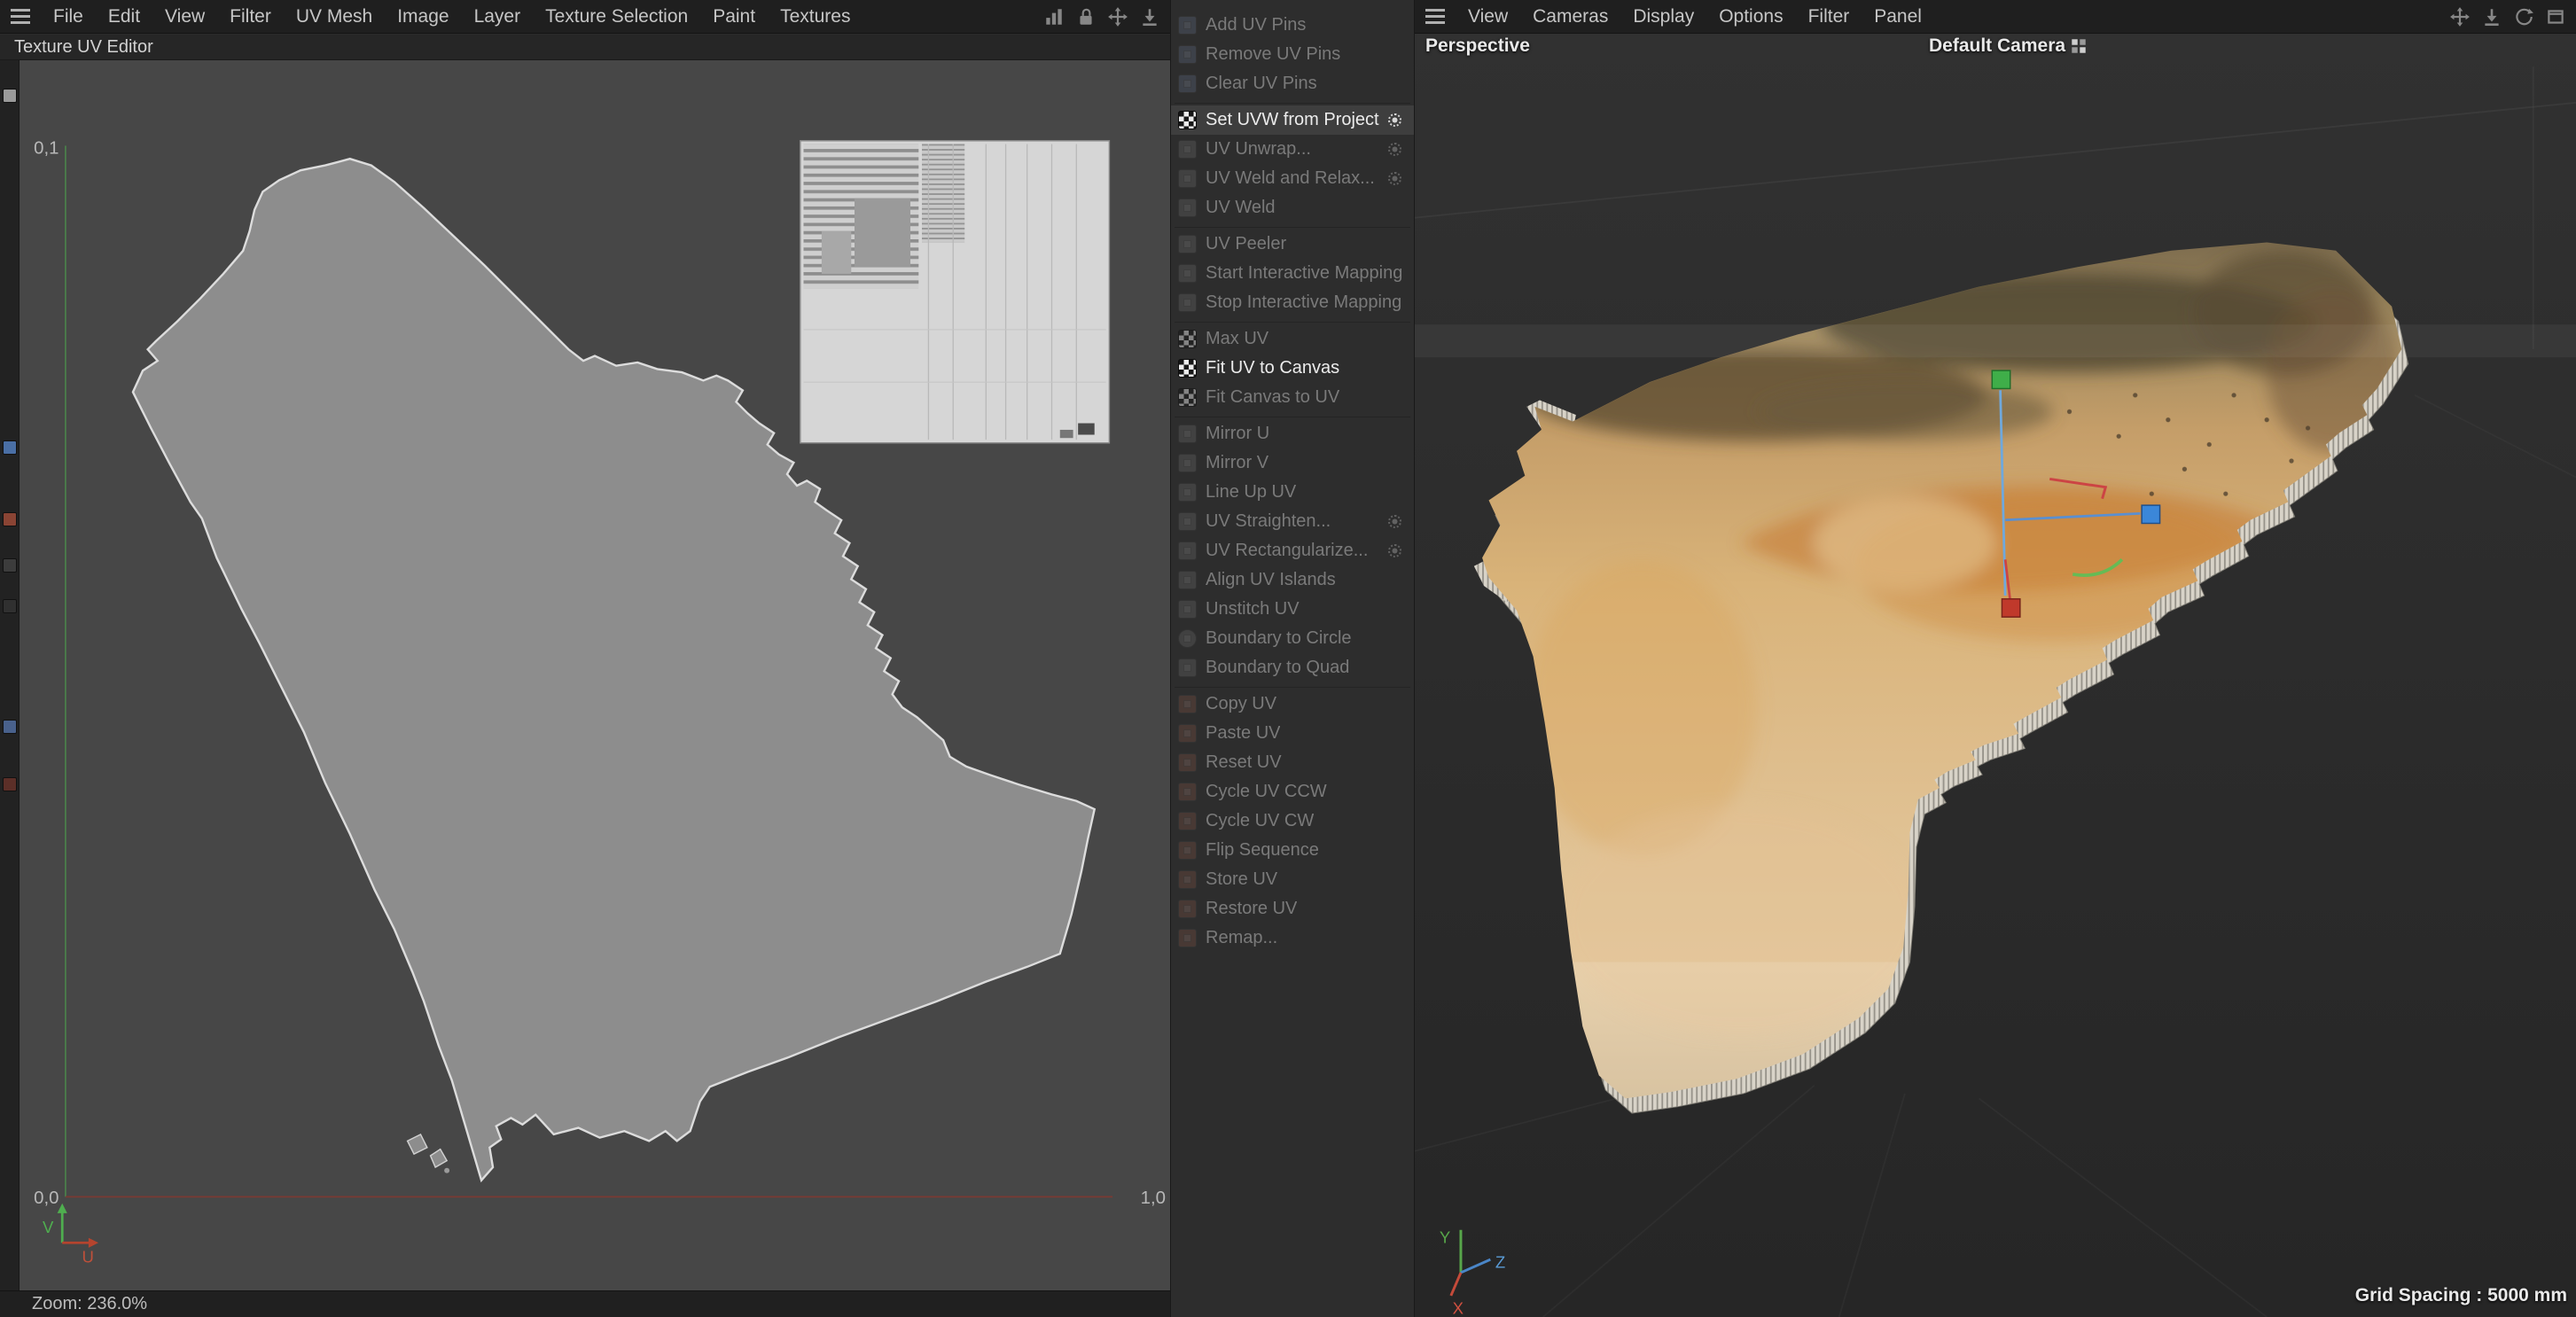 The image size is (2576, 1317). What do you see at coordinates (1292, 733) in the screenshot?
I see `command-paste-uv: Paste UV` at bounding box center [1292, 733].